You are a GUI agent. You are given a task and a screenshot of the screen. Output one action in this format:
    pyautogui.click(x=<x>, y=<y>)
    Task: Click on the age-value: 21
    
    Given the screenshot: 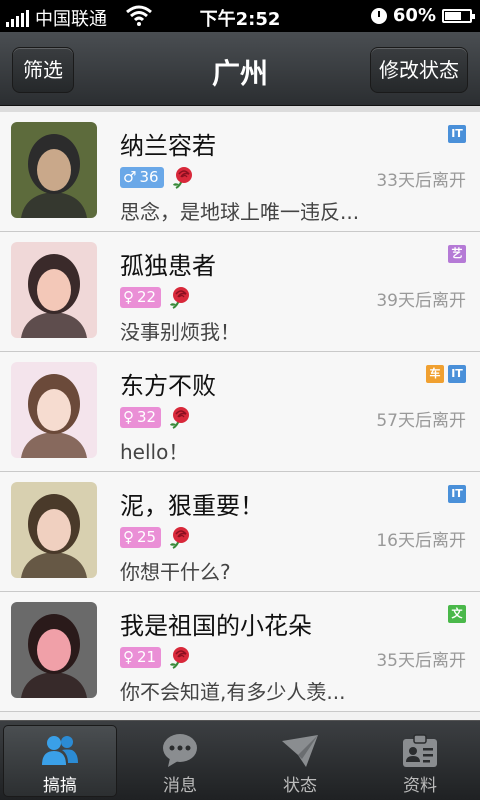 What is the action you would take?
    pyautogui.click(x=147, y=656)
    